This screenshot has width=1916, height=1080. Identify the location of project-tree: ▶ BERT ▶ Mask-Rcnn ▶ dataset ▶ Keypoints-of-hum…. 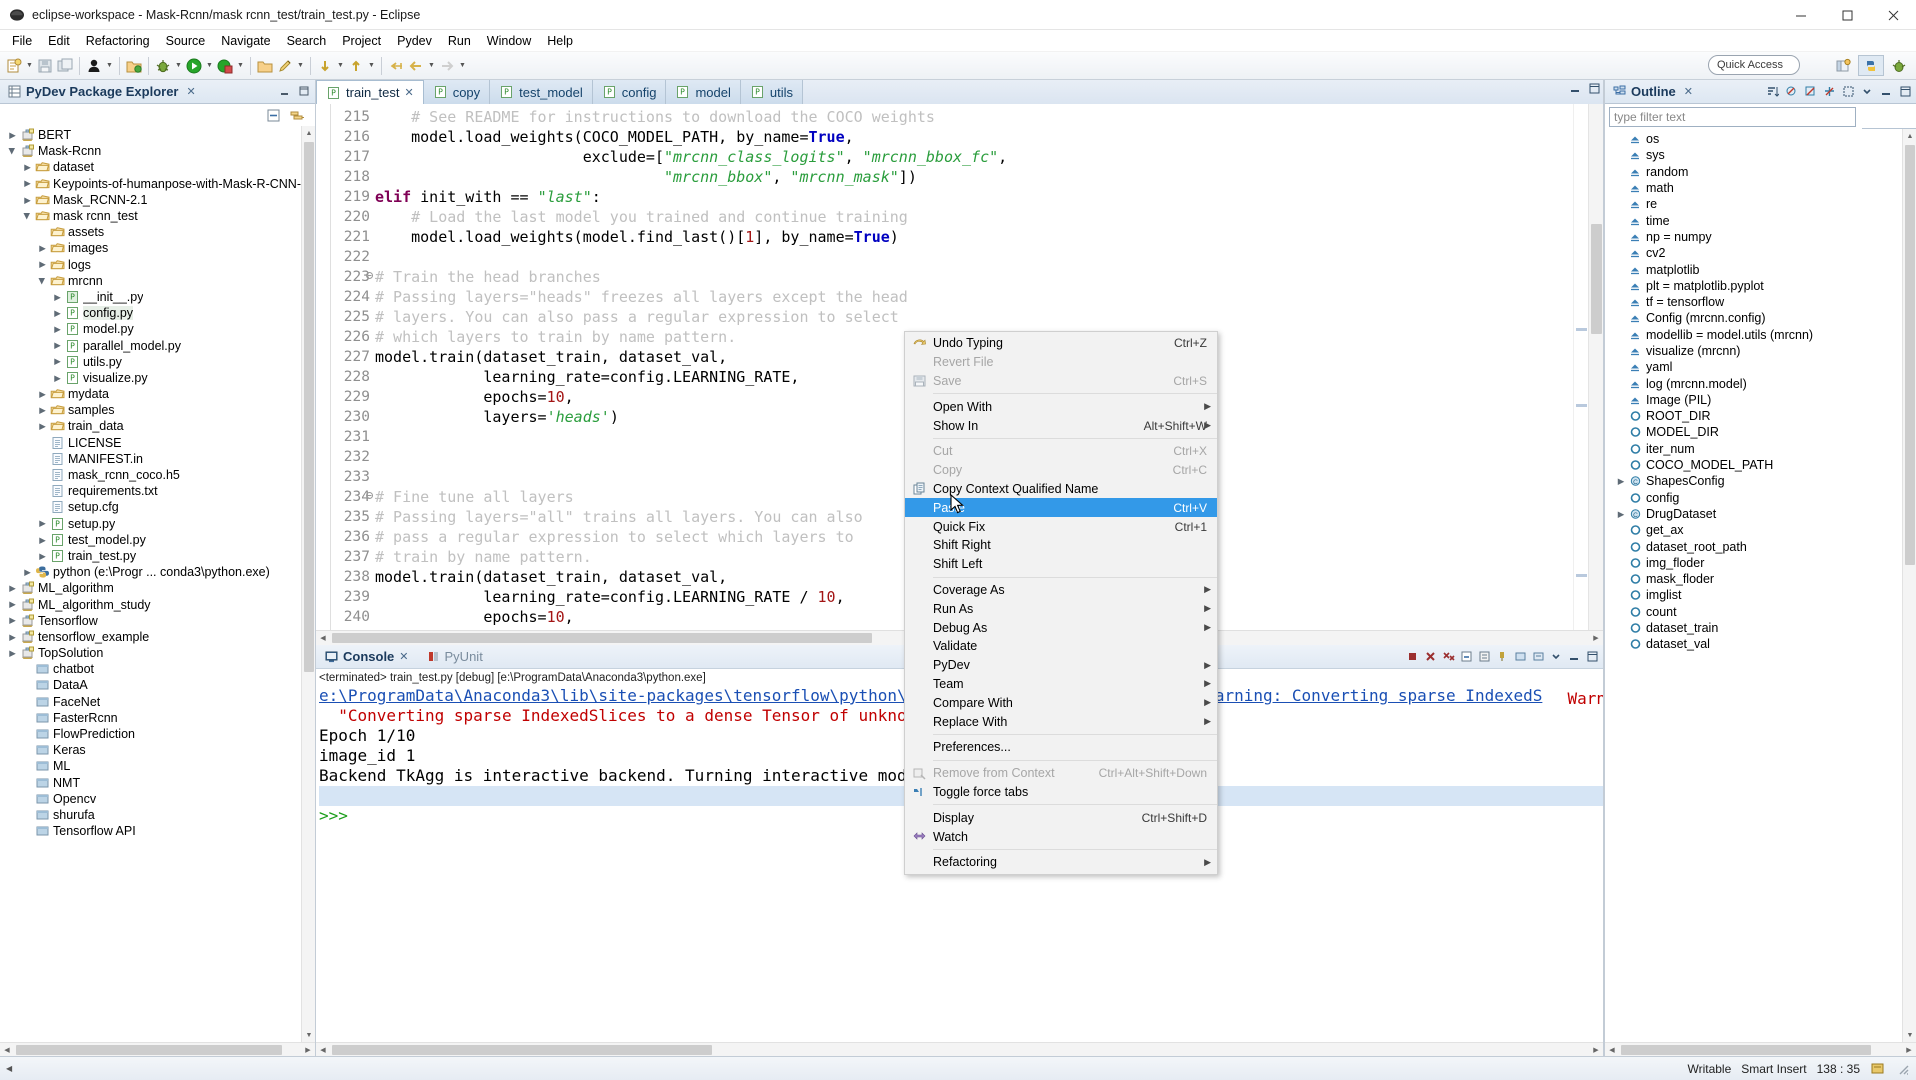
(157, 584).